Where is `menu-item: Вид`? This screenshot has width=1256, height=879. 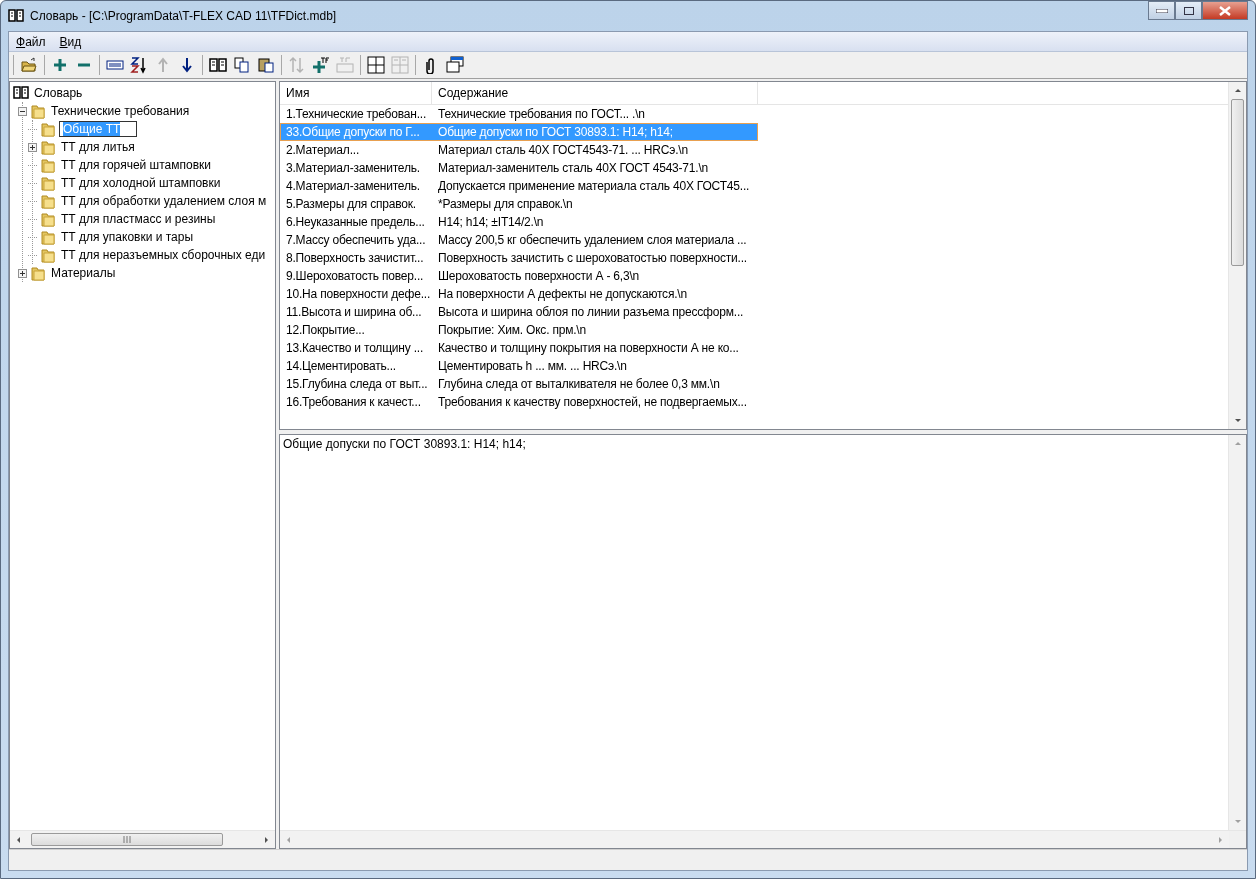
menu-item: Вид is located at coordinates (70, 41).